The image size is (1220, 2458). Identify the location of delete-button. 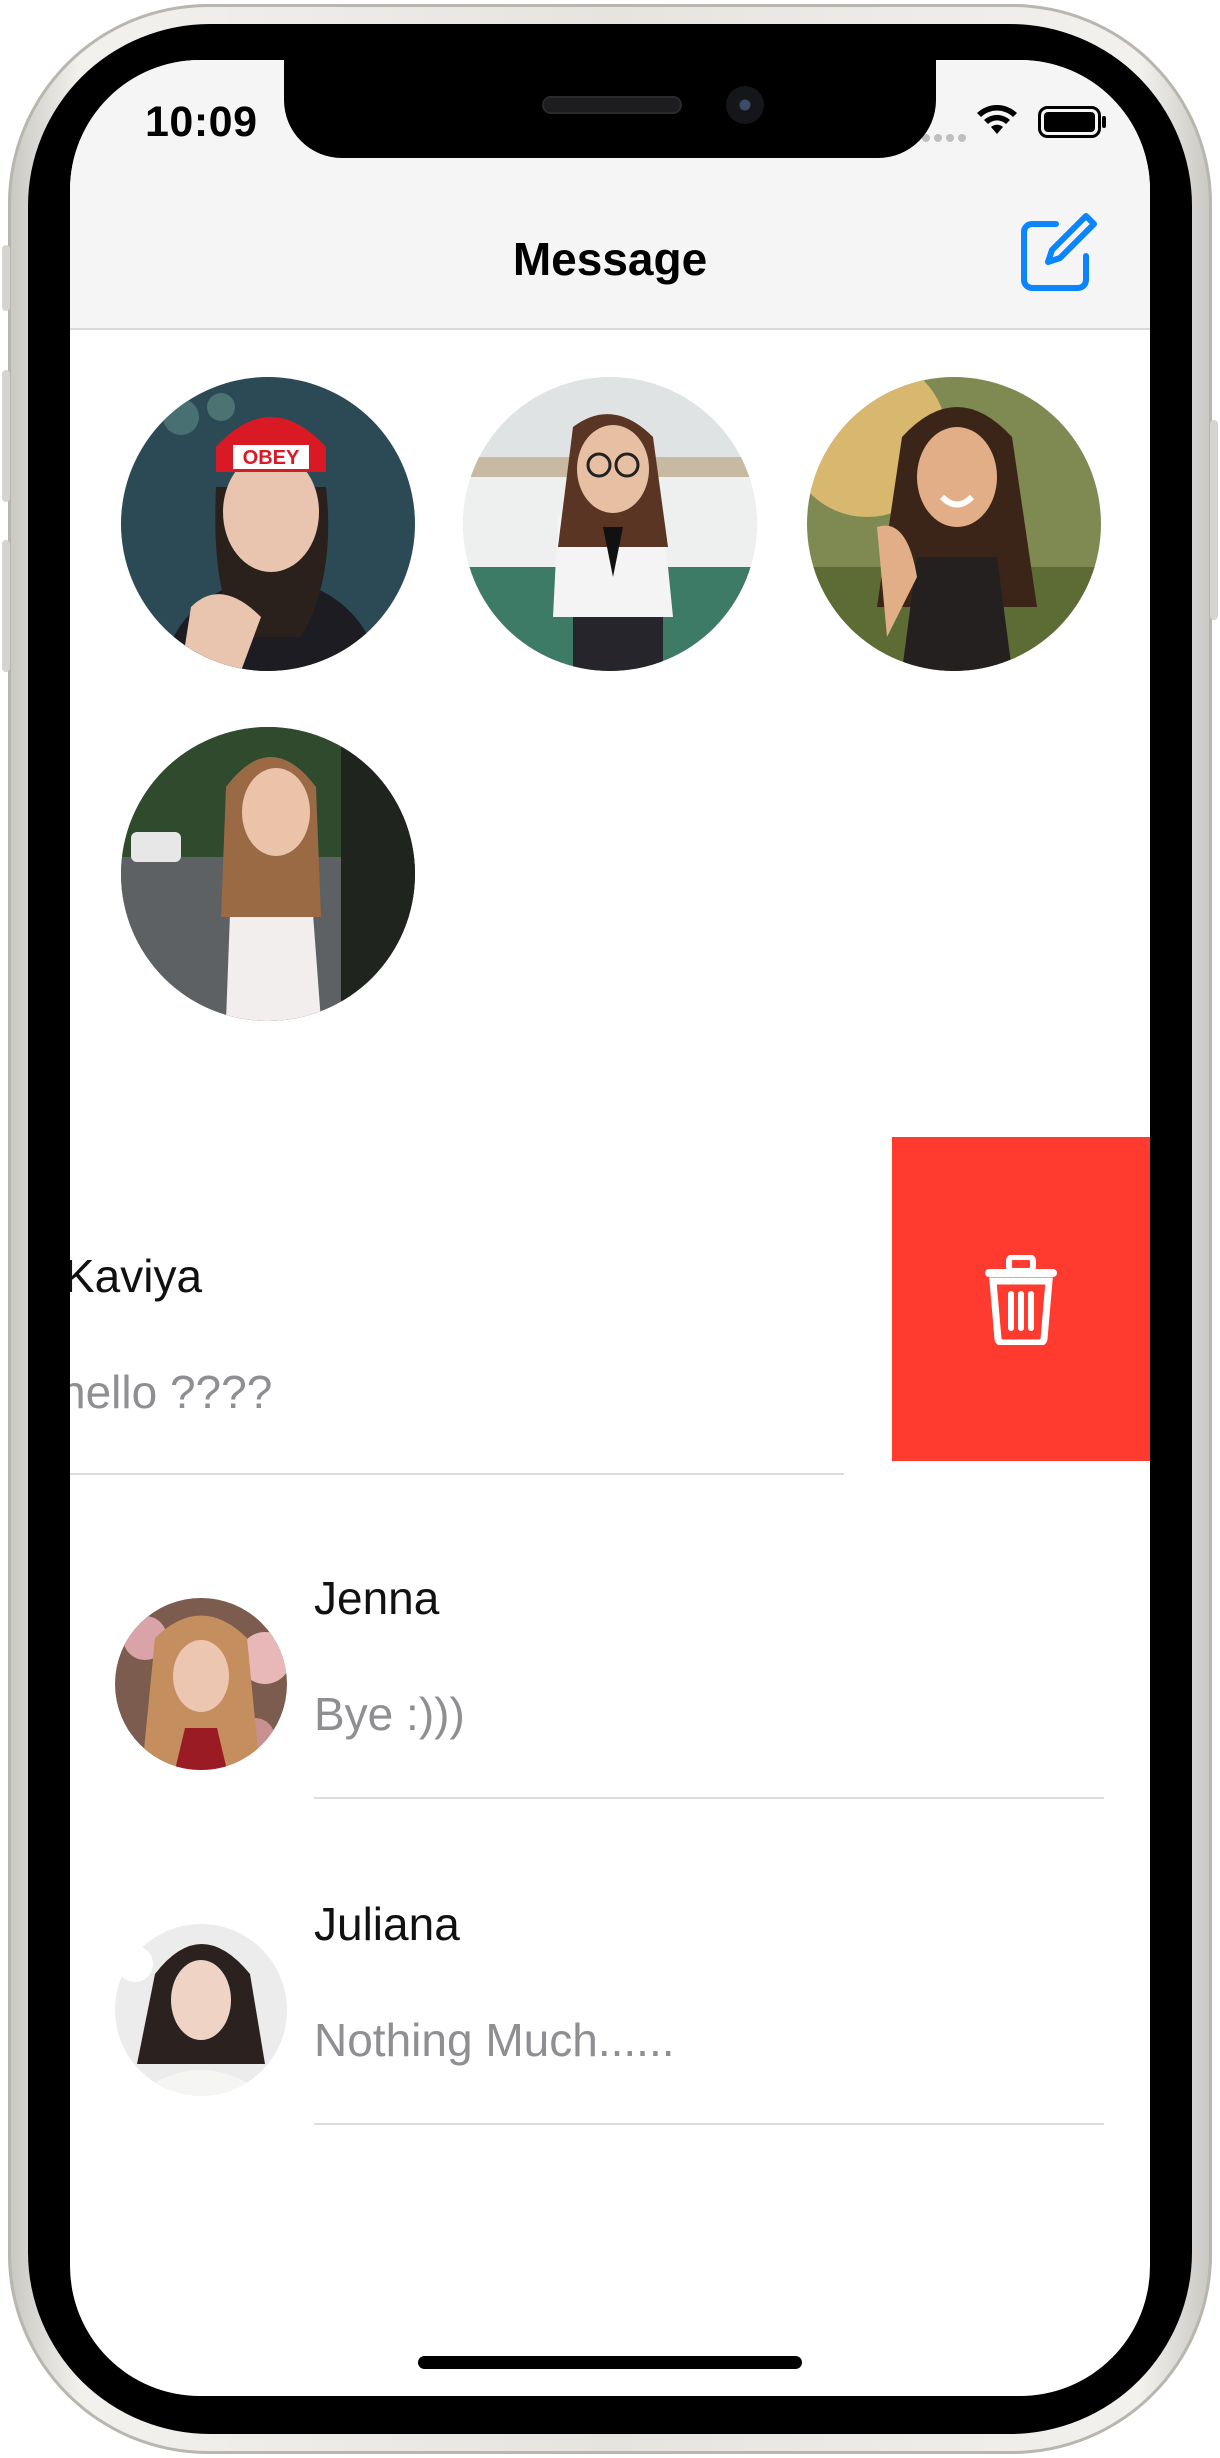
(1021, 1299).